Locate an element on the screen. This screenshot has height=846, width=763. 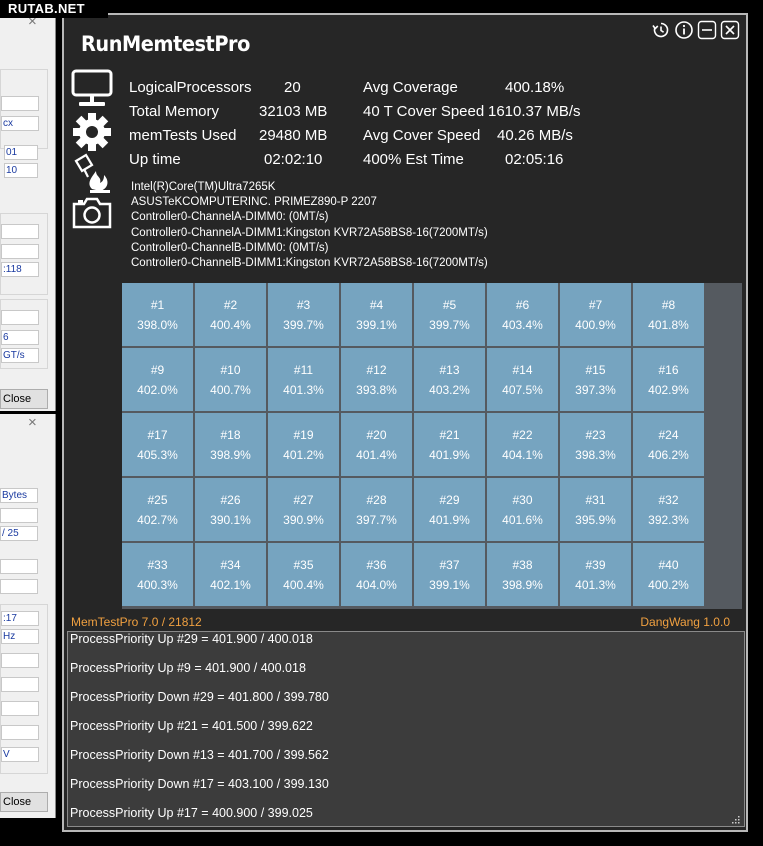
thread-id: #39 is located at coordinates (595, 564).